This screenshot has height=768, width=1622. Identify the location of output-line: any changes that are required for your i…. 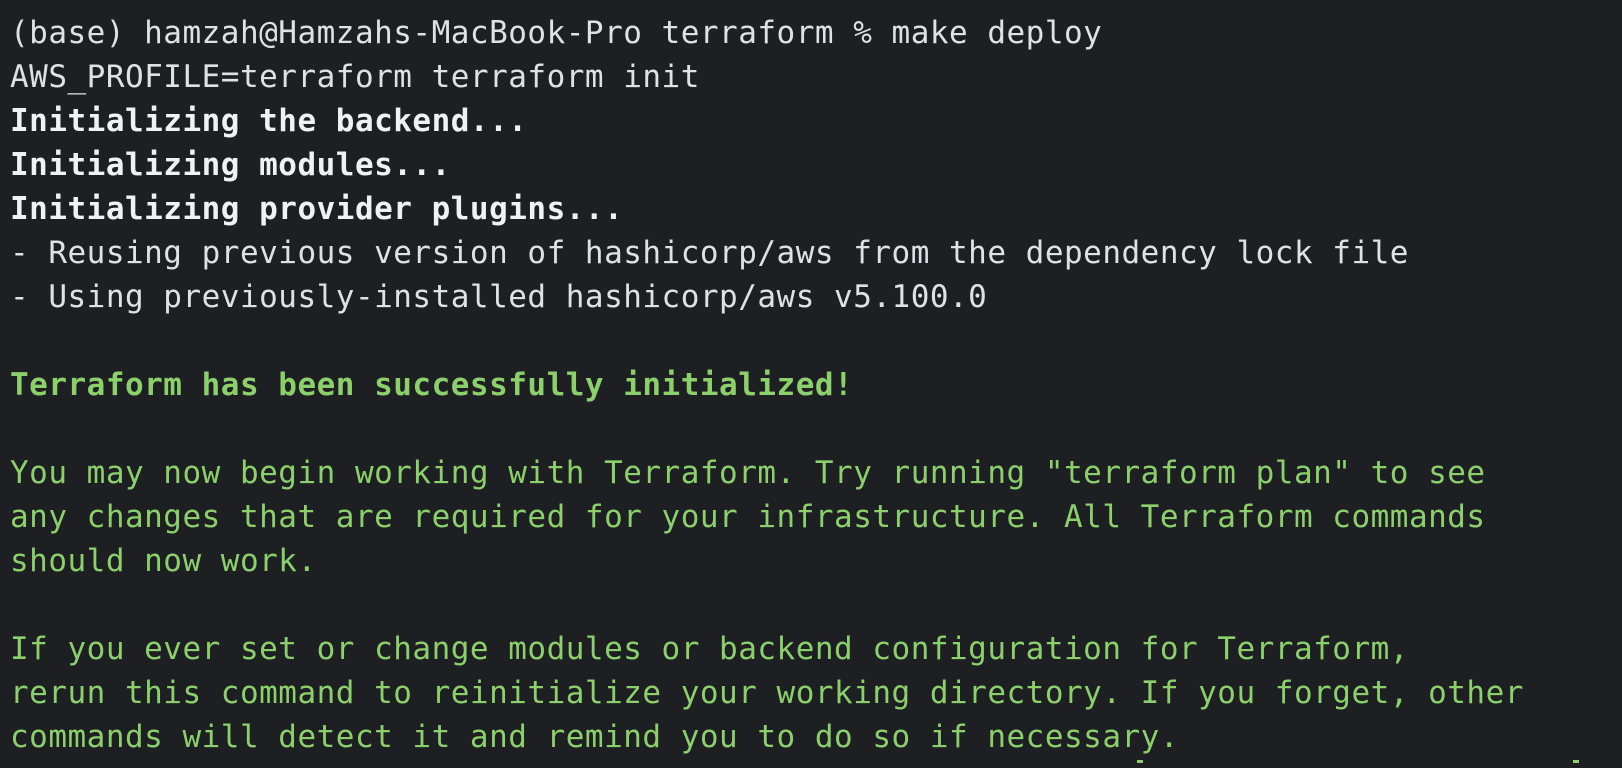
(748, 517).